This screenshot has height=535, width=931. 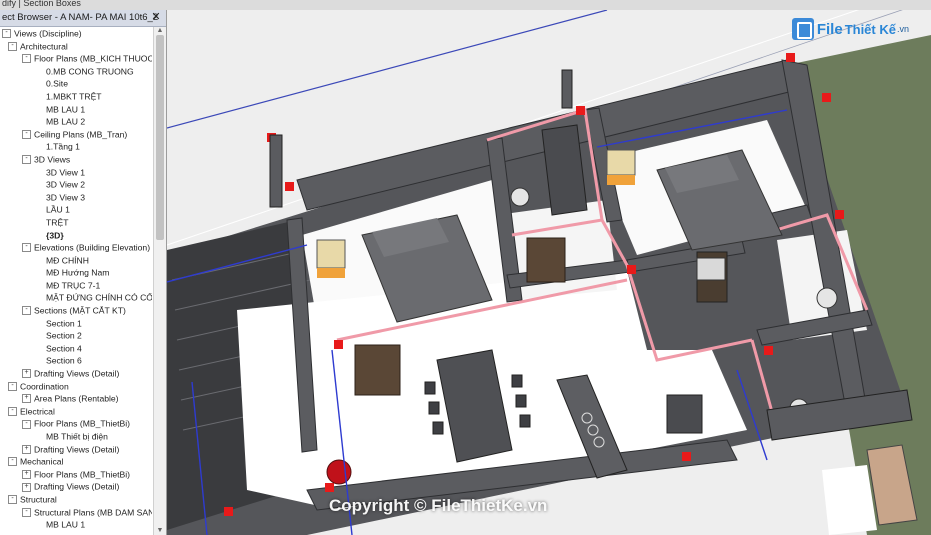 I want to click on tree-item-label: MĐ TRỤC 7-1, so click(x=73, y=285).